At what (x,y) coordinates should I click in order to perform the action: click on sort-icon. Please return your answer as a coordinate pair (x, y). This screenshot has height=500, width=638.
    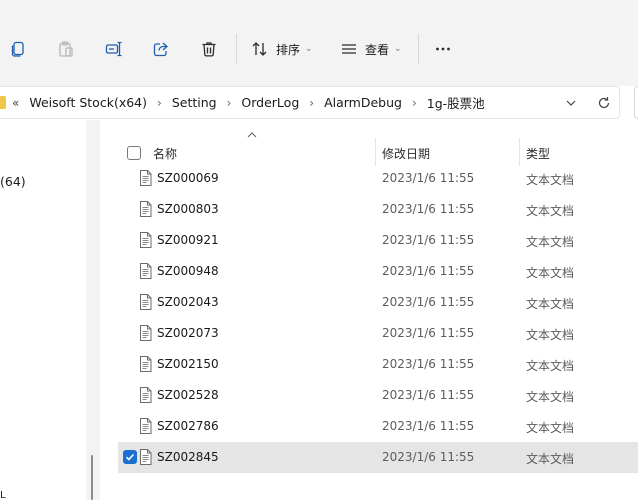
    Looking at the image, I should click on (259, 49).